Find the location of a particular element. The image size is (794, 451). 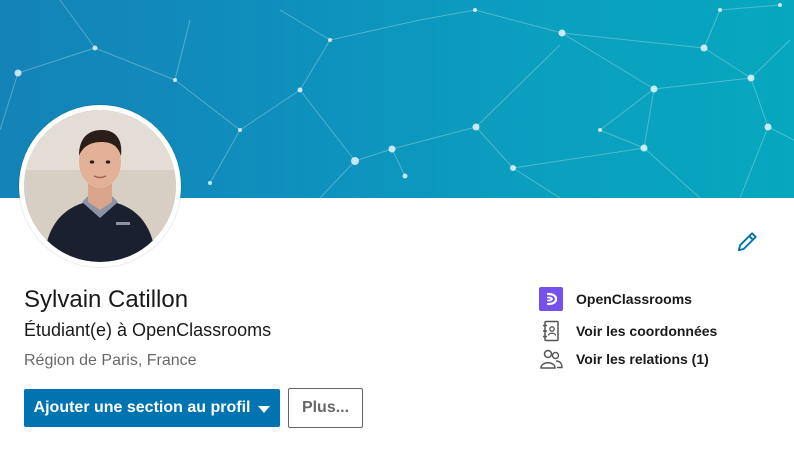

pencil-icon is located at coordinates (747, 242).